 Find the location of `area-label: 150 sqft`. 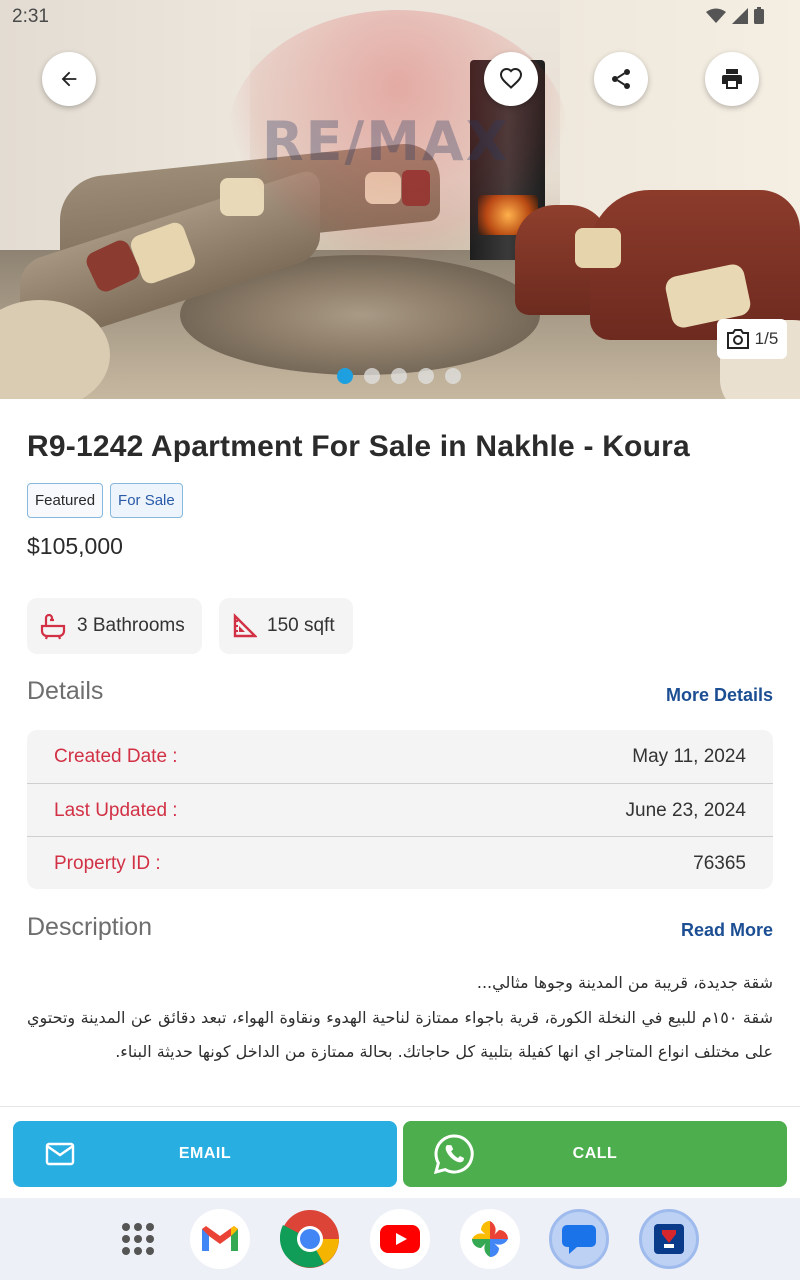

area-label: 150 sqft is located at coordinates (301, 625).